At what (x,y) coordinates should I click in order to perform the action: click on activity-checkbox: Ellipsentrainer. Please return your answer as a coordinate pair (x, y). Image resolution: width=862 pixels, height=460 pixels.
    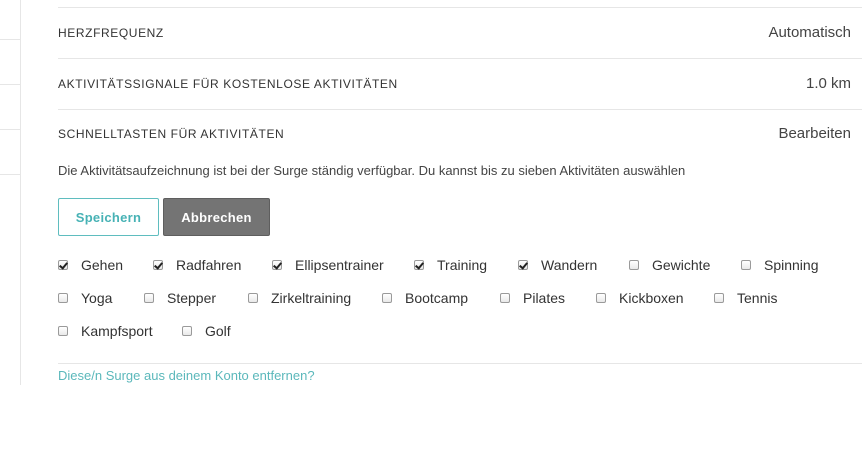
    Looking at the image, I should click on (328, 265).